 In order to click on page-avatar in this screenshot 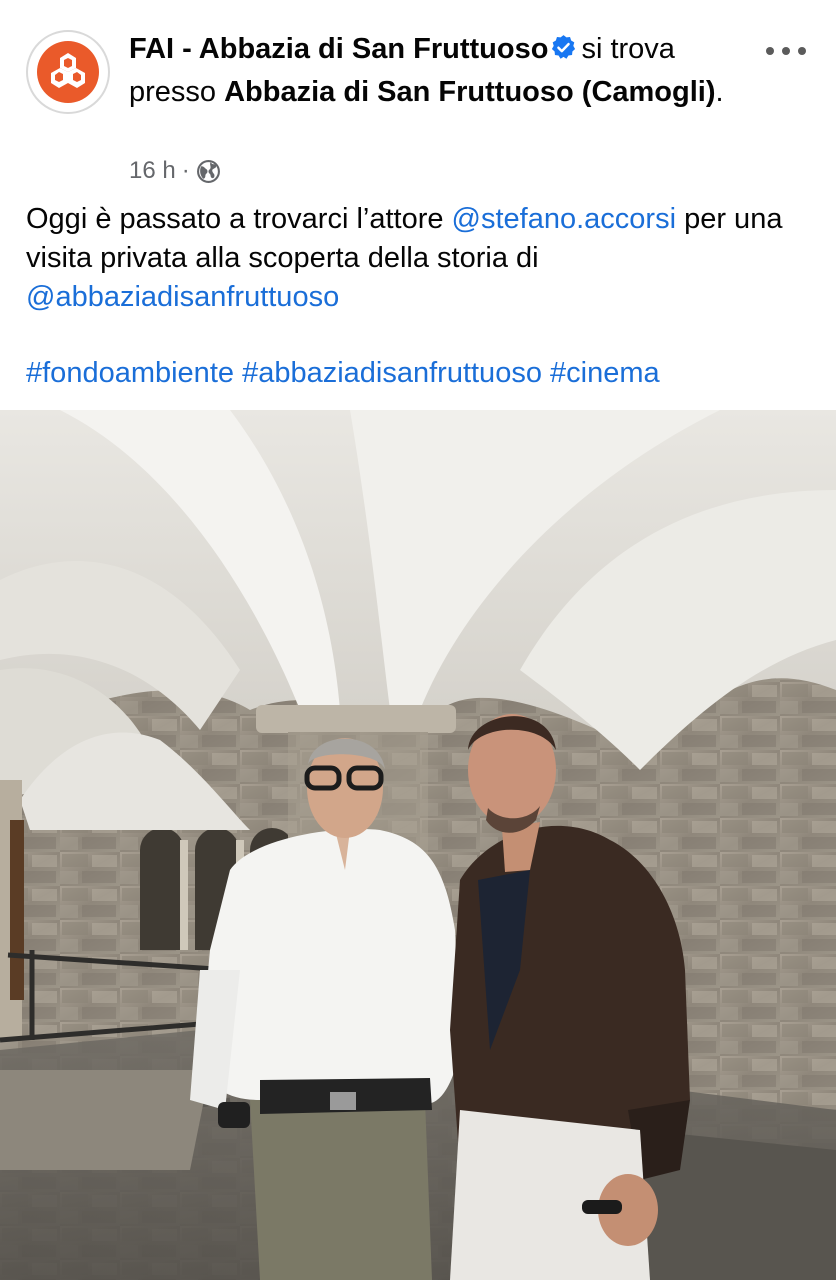, I will do `click(68, 72)`.